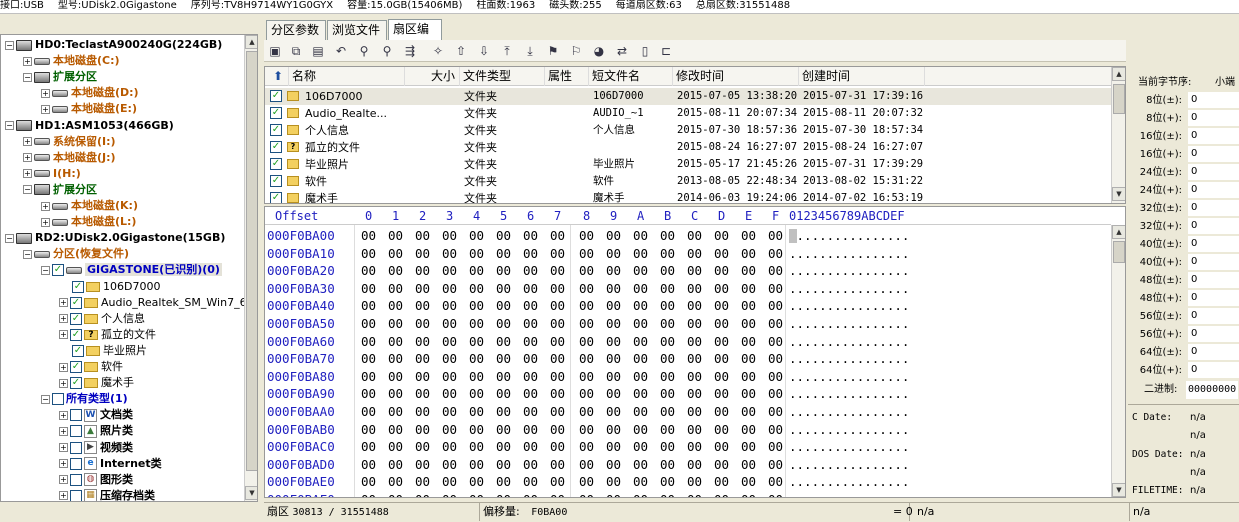 Image resolution: width=1239 pixels, height=522 pixels. Describe the element at coordinates (275, 51) in the screenshot. I see `save-icon: ▣` at that location.